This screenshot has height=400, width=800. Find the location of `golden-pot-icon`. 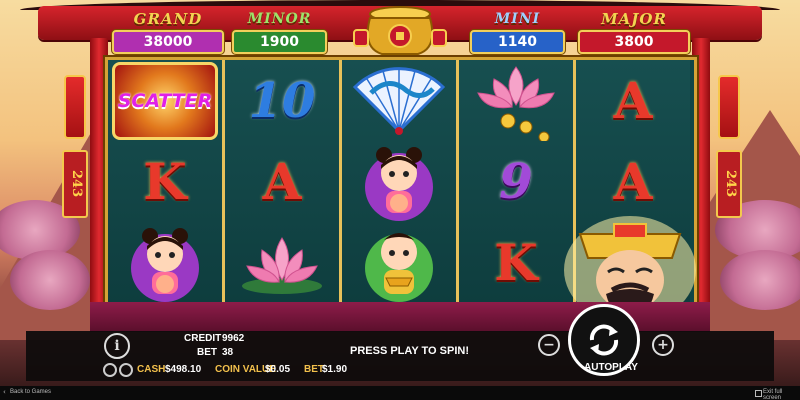

golden-pot-icon is located at coordinates (400, 31).